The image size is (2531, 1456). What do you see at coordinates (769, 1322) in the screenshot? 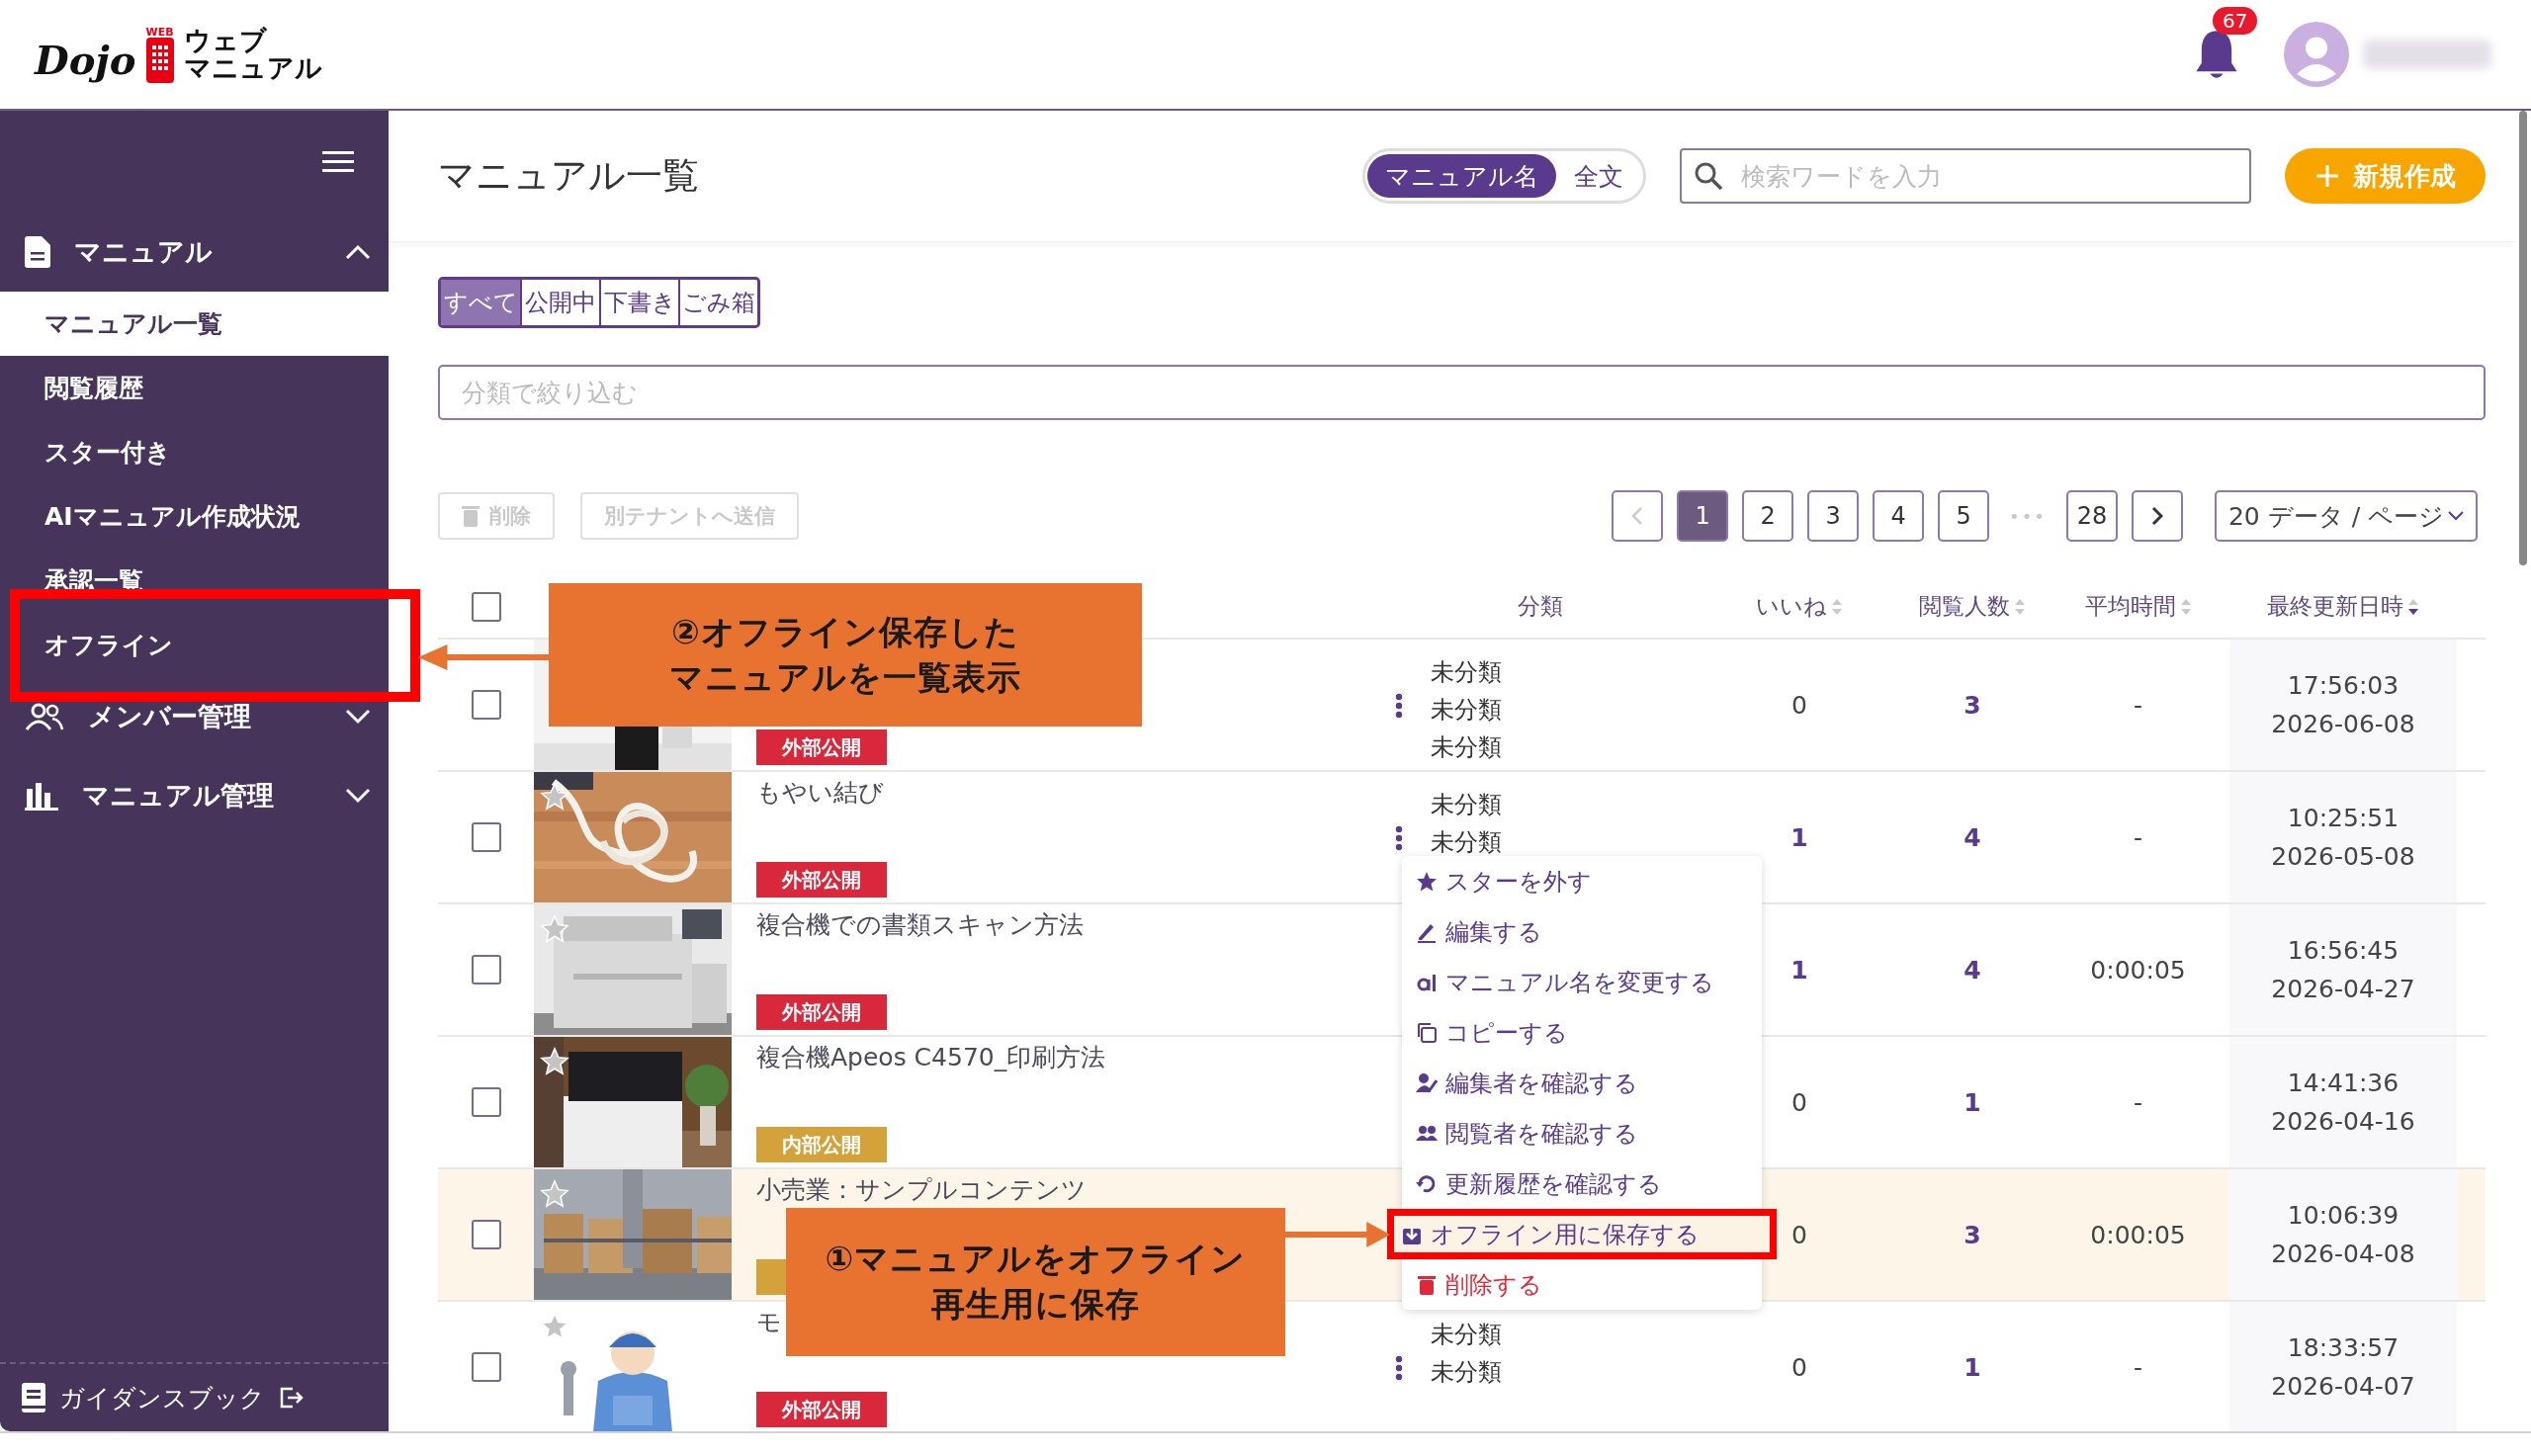
I see `manual-title: モ` at bounding box center [769, 1322].